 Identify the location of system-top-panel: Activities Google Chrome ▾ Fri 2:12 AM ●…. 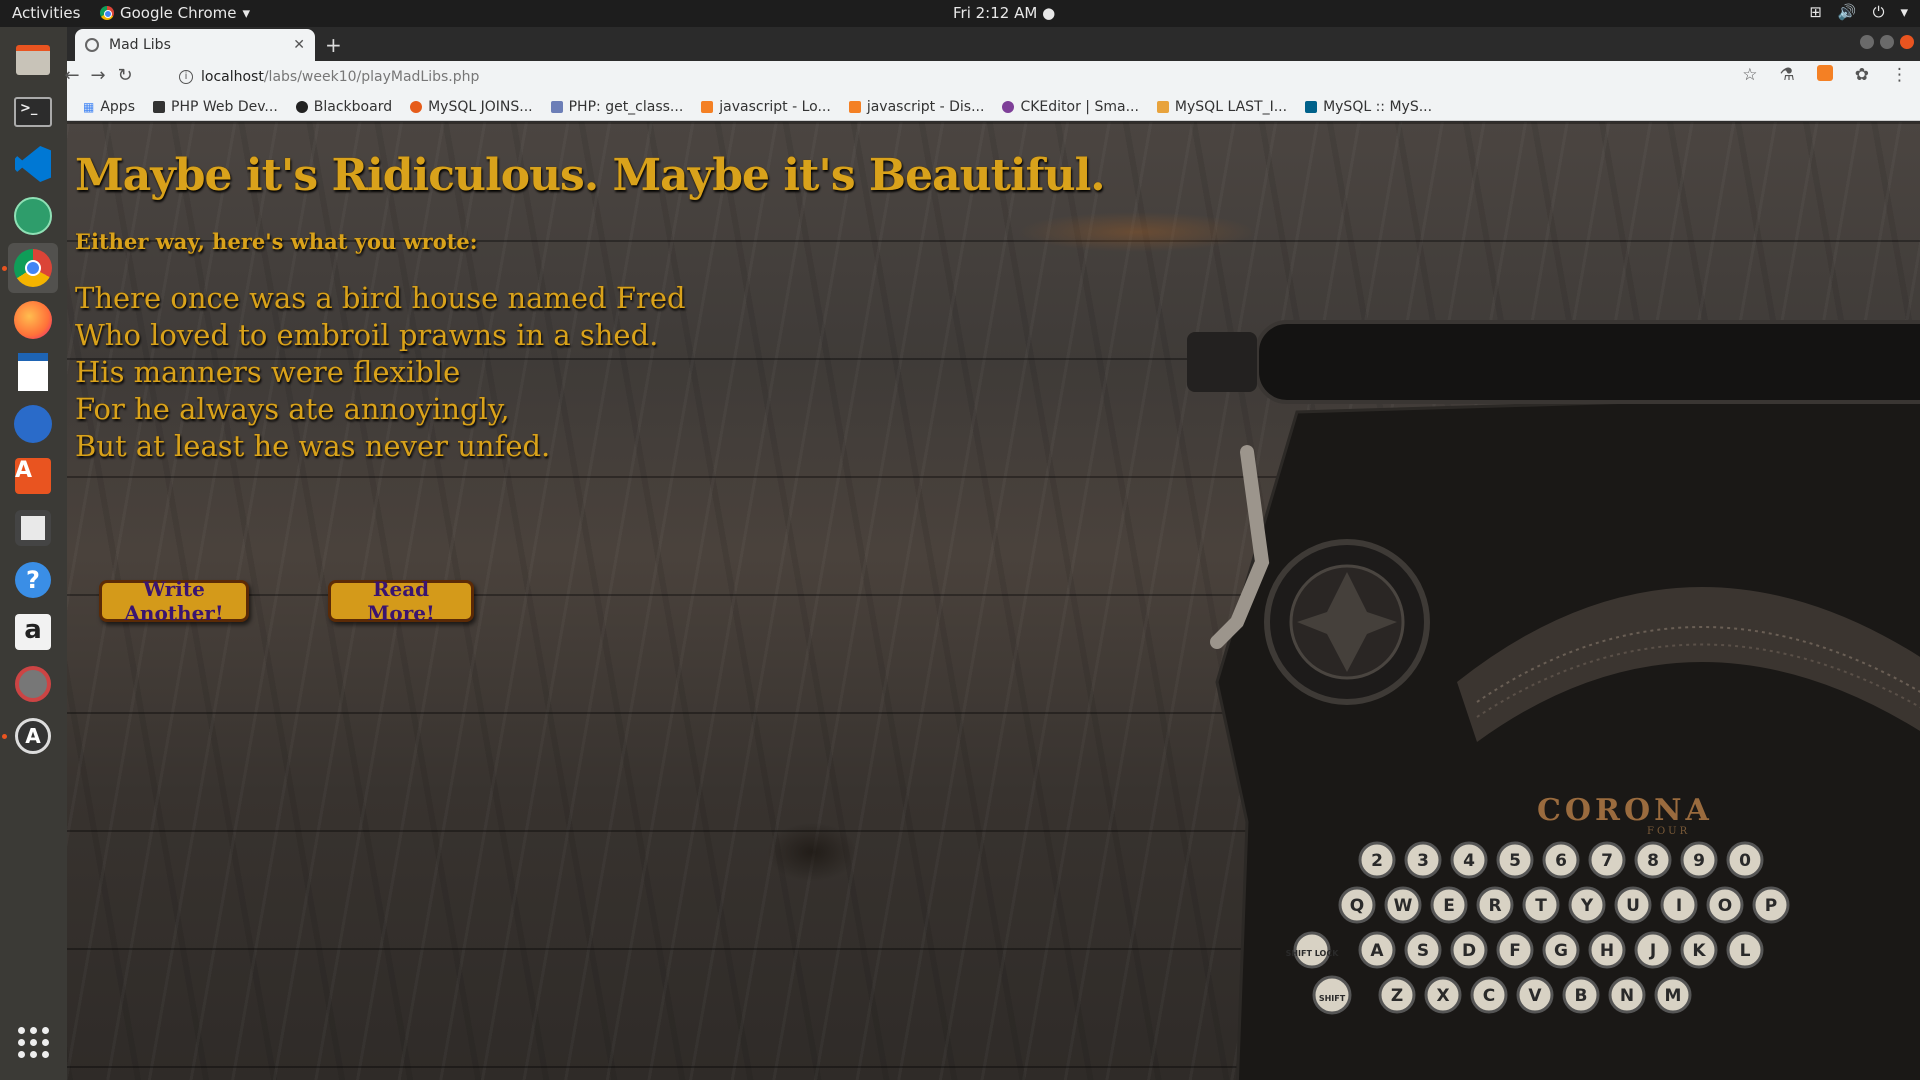
(960, 13).